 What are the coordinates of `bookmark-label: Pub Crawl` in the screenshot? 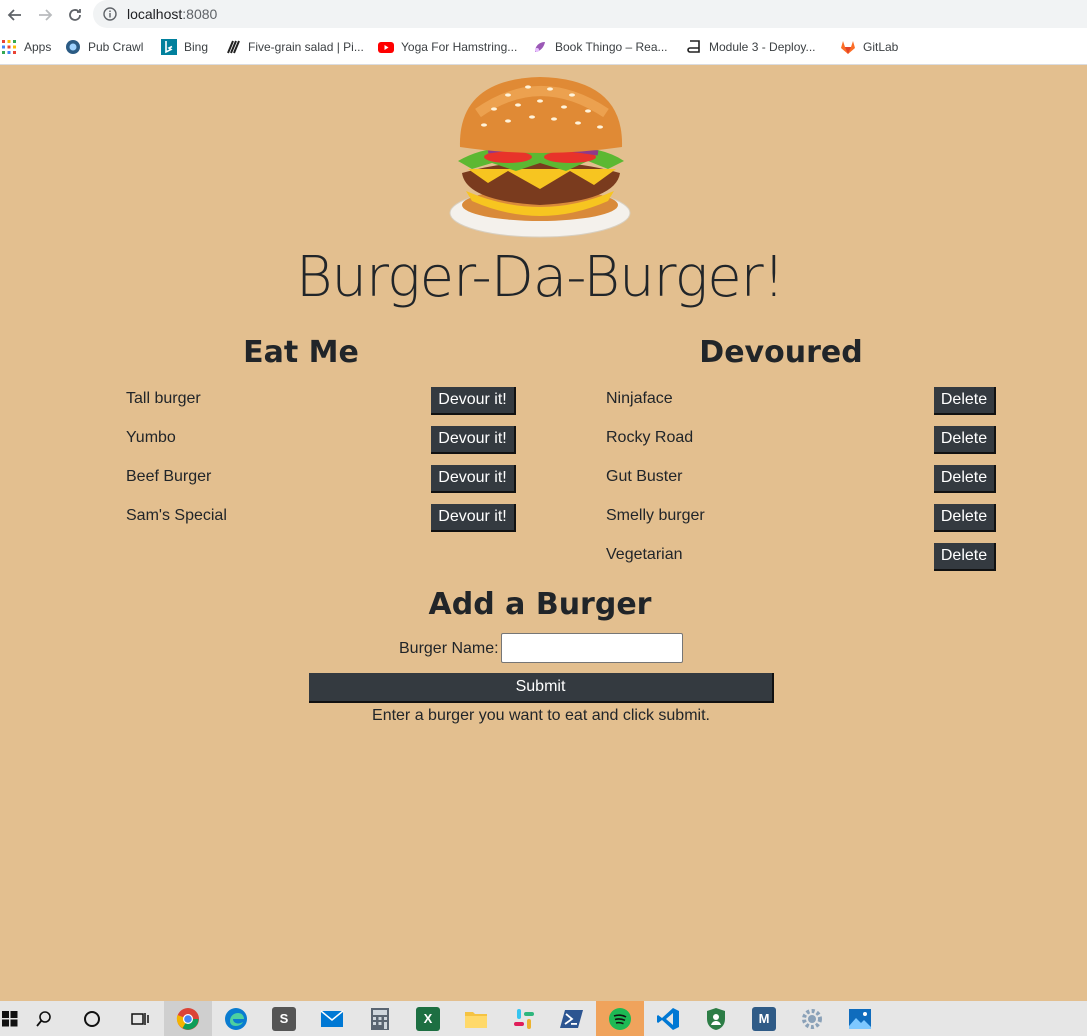 It's located at (116, 47).